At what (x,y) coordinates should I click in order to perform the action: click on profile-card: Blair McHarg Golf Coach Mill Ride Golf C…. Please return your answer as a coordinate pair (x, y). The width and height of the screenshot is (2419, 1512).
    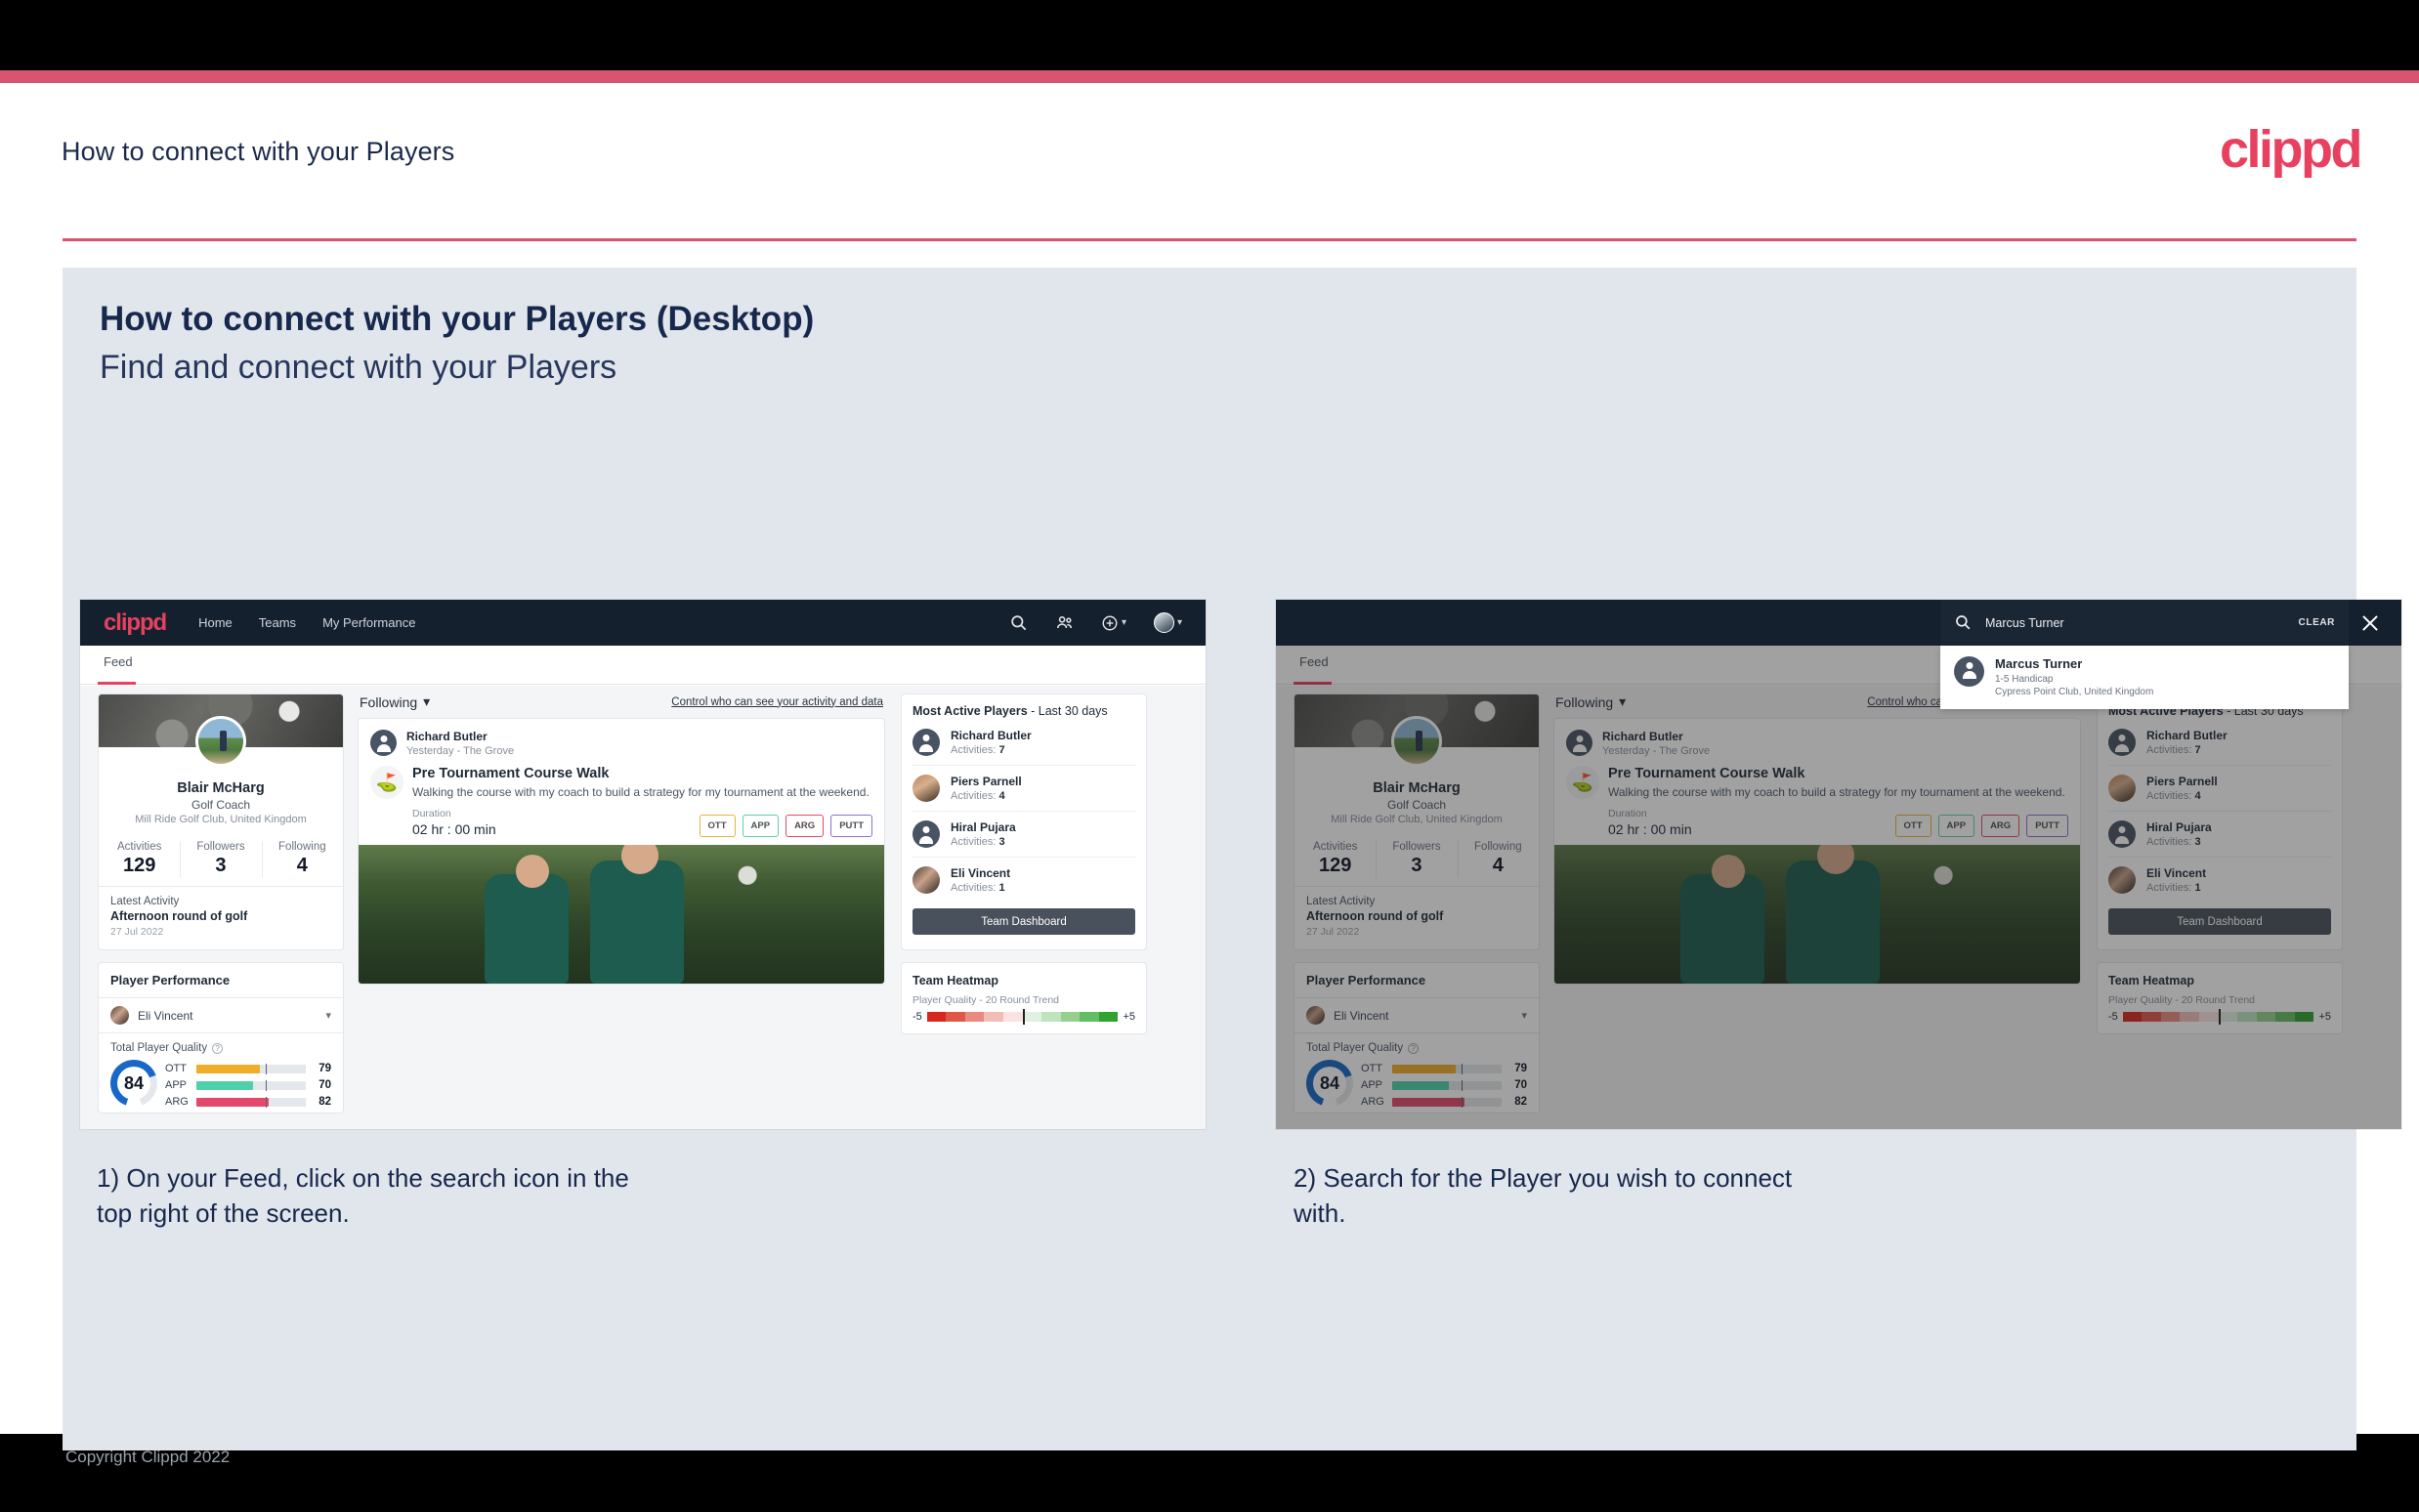
    Looking at the image, I should click on (221, 821).